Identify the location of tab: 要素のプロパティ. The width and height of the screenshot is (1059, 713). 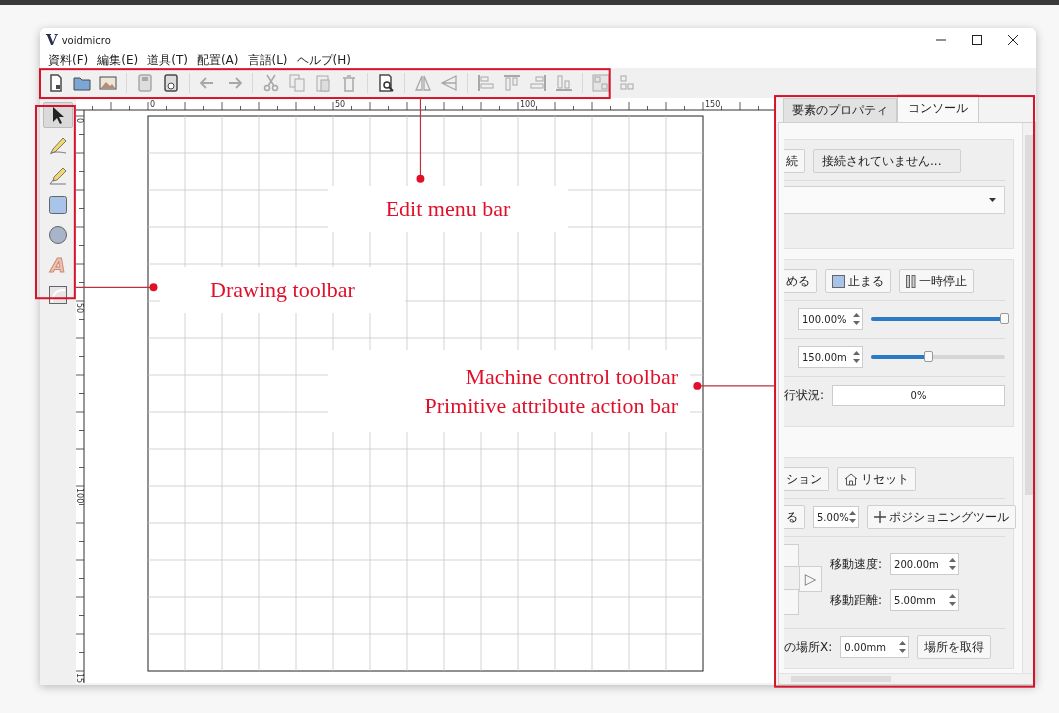
(840, 110).